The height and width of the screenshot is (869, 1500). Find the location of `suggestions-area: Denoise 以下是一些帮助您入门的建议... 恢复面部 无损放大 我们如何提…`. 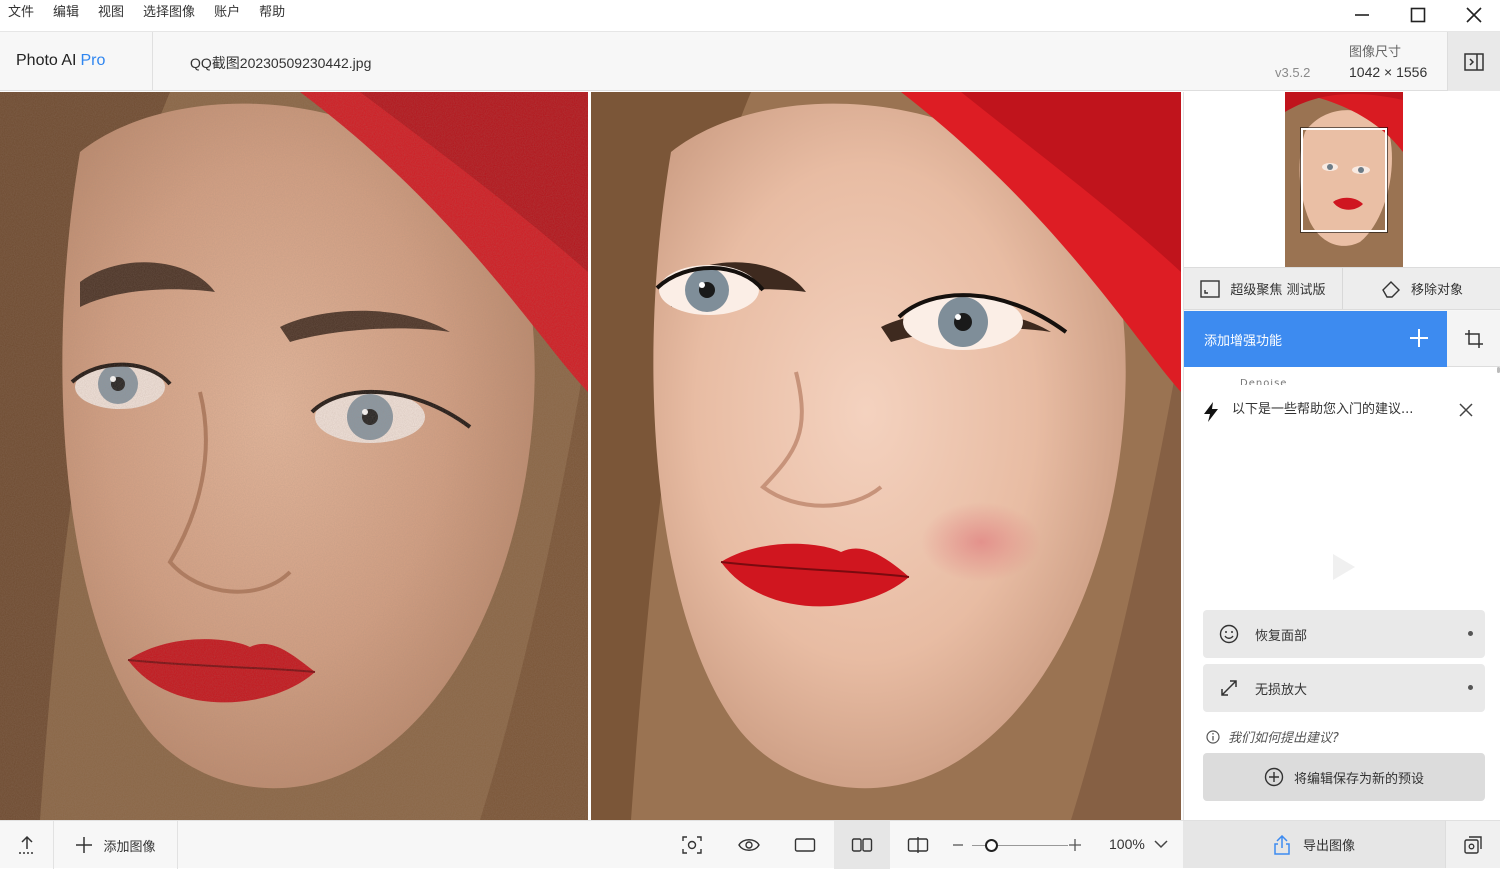

suggestions-area: Denoise 以下是一些帮助您入门的建议... 恢复面部 无损放大 我们如何提… is located at coordinates (1342, 593).